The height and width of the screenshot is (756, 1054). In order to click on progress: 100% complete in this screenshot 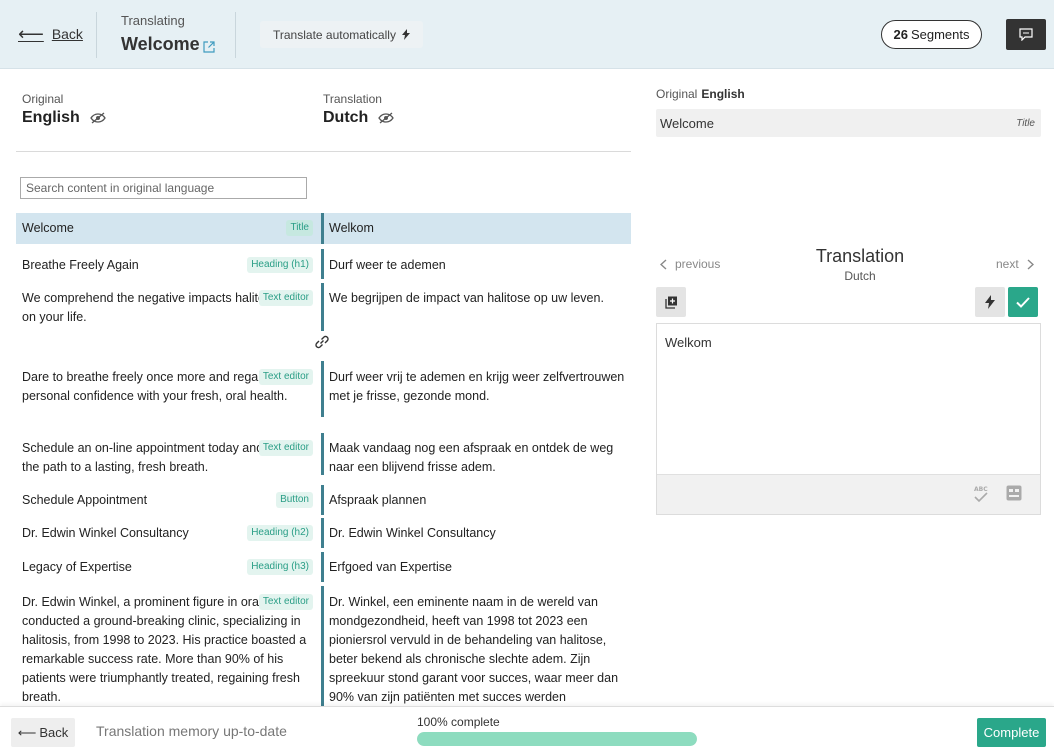, I will do `click(557, 730)`.